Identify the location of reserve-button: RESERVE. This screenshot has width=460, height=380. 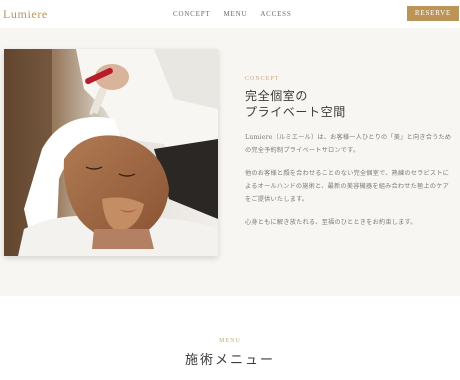
(433, 13).